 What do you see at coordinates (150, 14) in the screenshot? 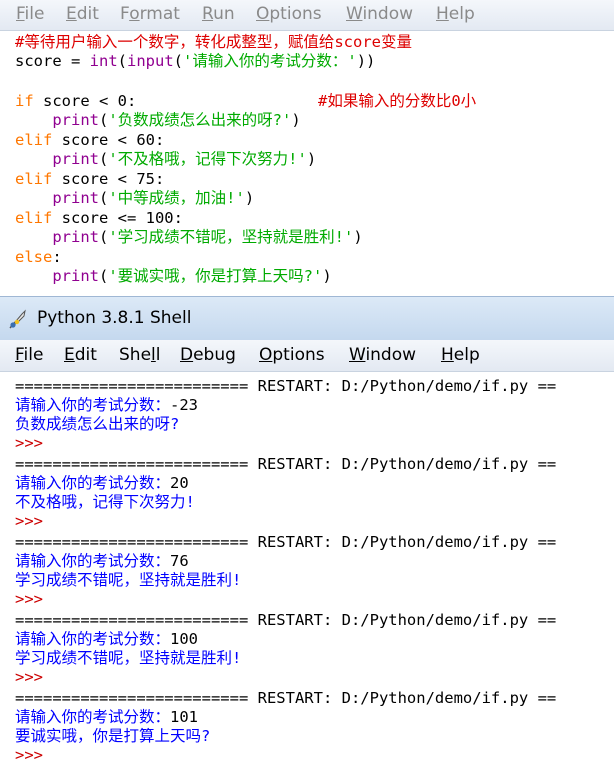
I see `editor-menu-format: Format` at bounding box center [150, 14].